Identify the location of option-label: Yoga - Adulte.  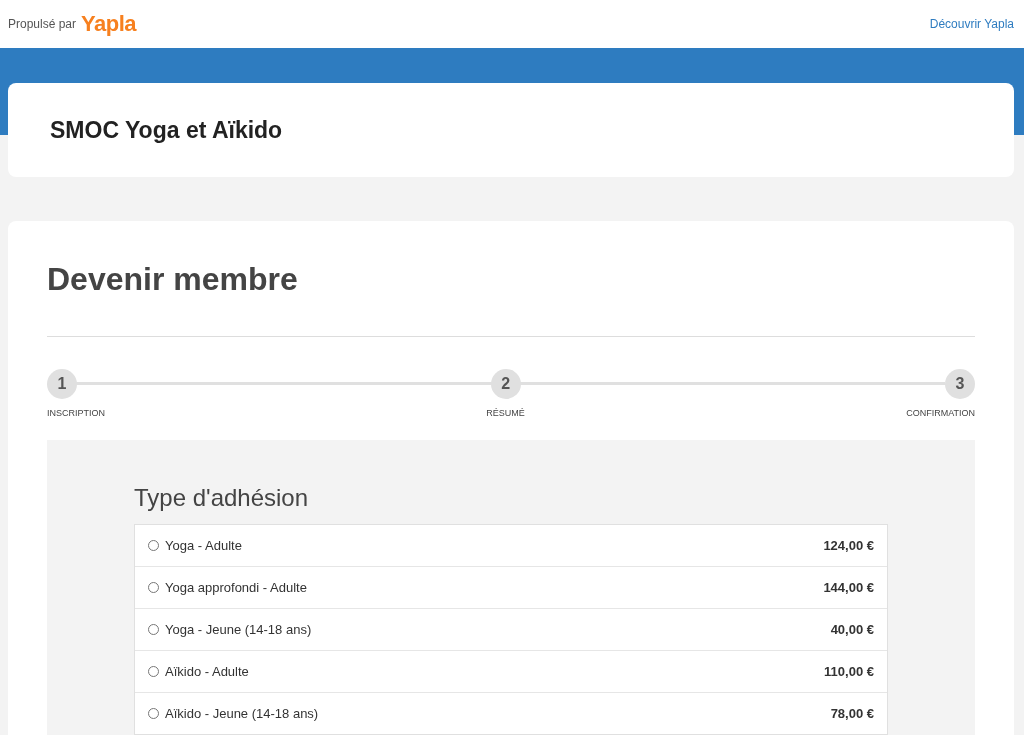
(203, 545).